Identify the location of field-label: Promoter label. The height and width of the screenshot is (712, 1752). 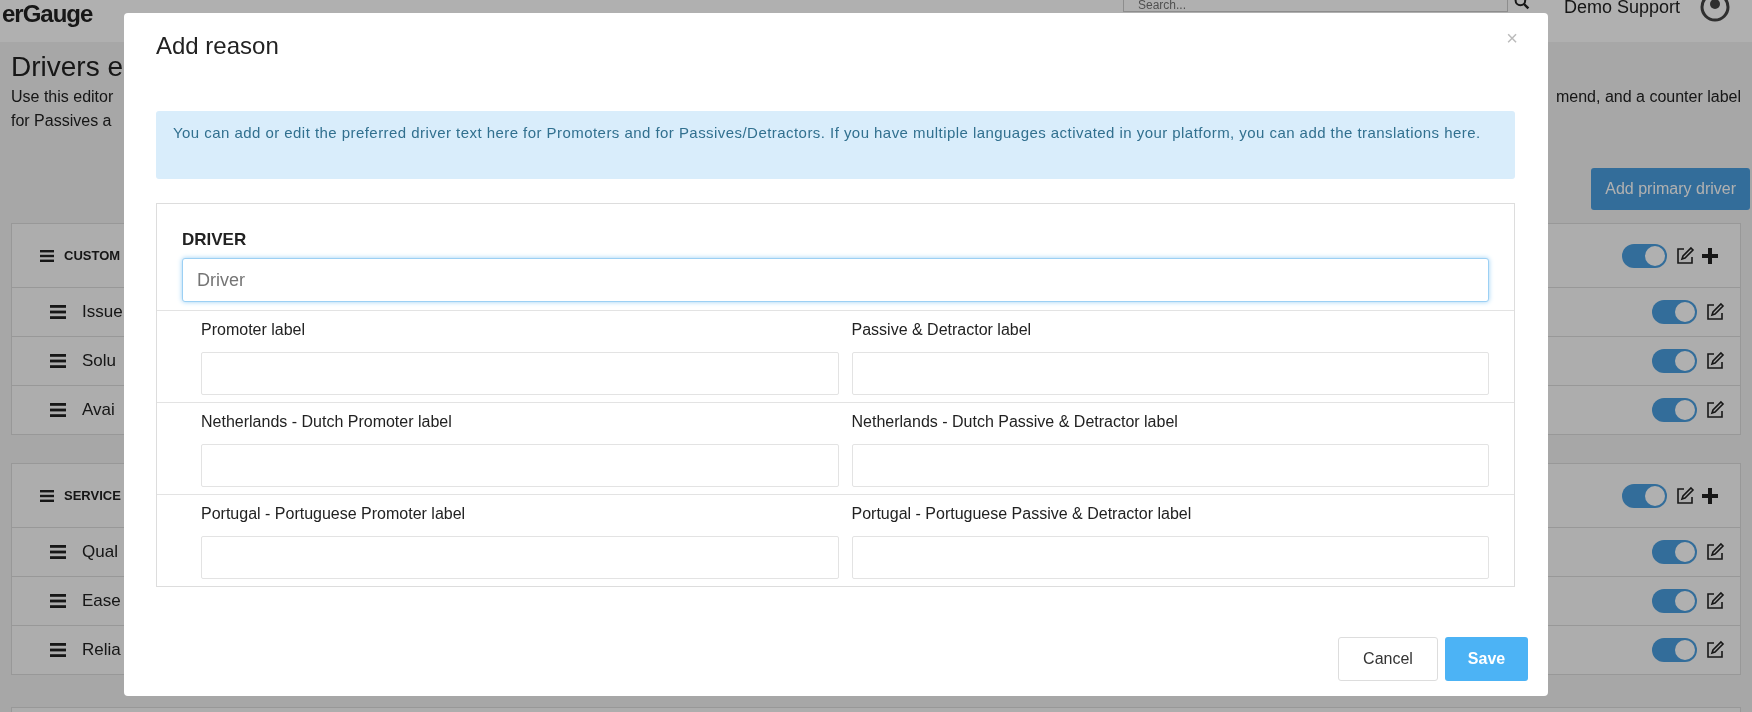
(254, 330).